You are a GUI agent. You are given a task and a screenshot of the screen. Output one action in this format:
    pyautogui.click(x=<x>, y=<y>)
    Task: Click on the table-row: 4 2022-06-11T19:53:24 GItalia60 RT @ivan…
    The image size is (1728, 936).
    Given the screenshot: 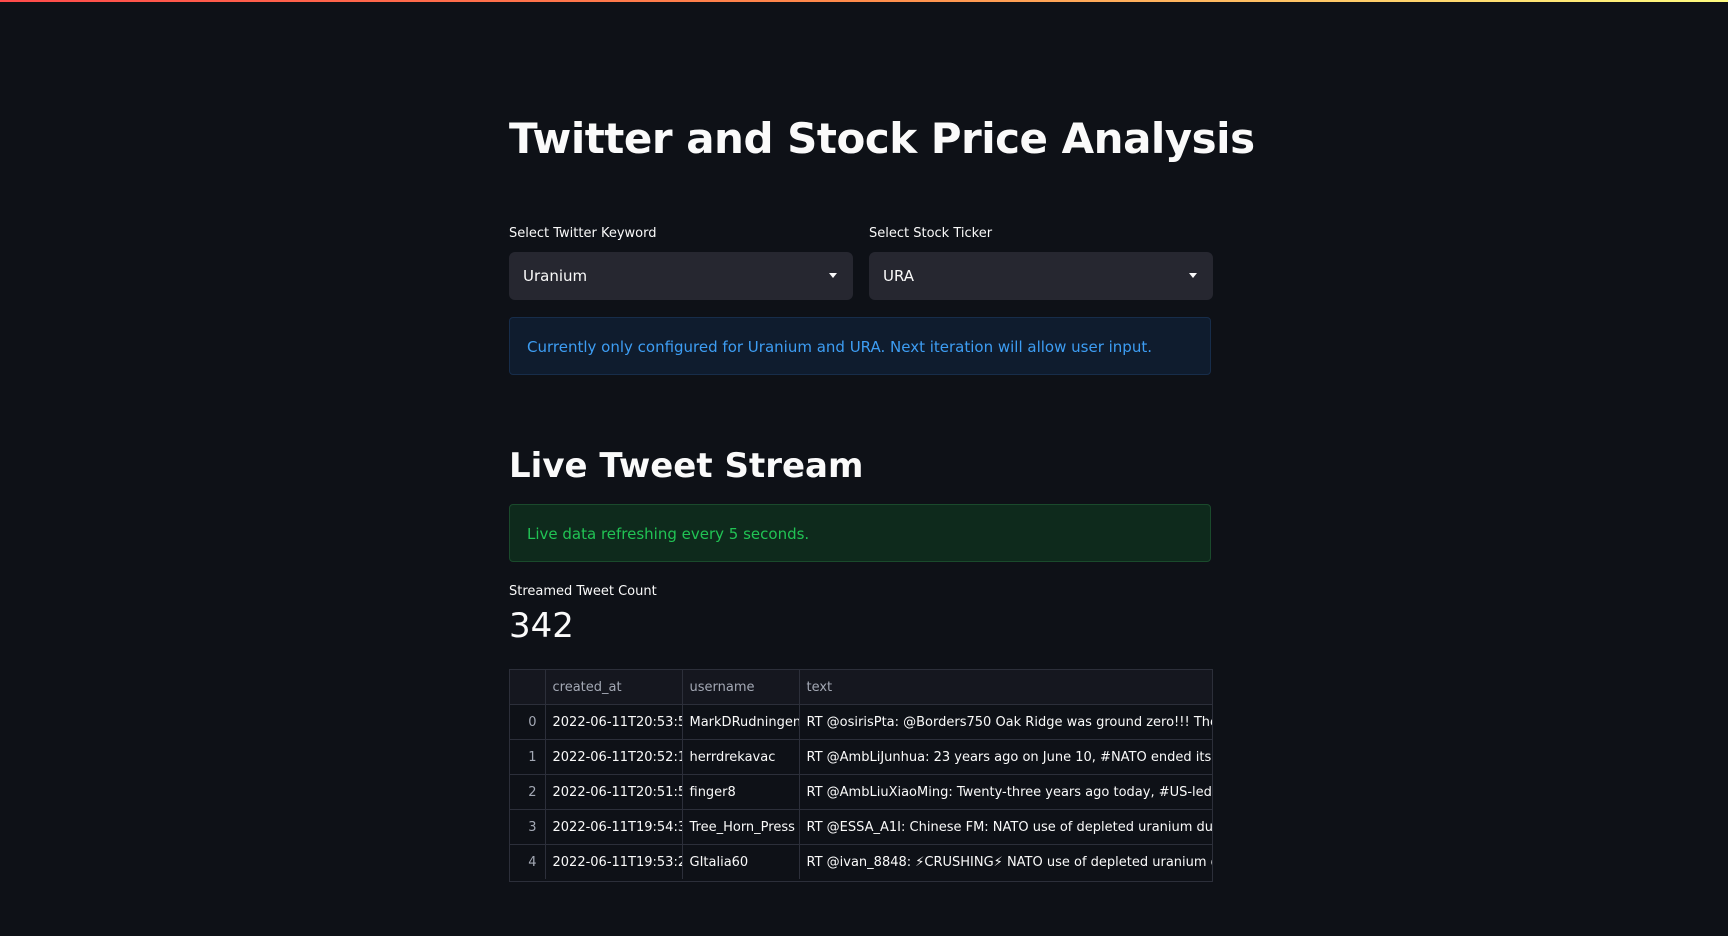 What is the action you would take?
    pyautogui.click(x=861, y=861)
    